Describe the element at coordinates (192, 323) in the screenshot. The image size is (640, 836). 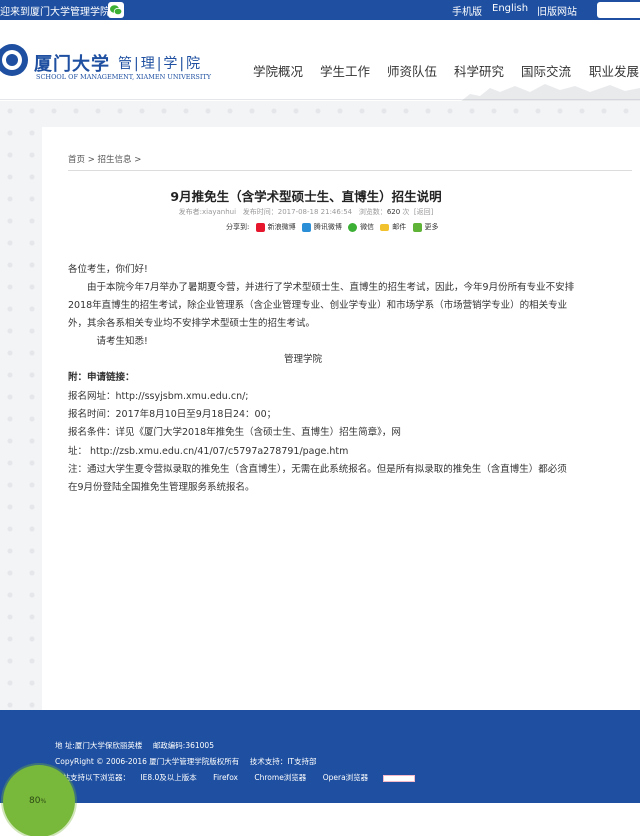
I see `article-paragraph-line: 外，其余各系相关专业均不安排学术型硕士生的招生考试。` at that location.